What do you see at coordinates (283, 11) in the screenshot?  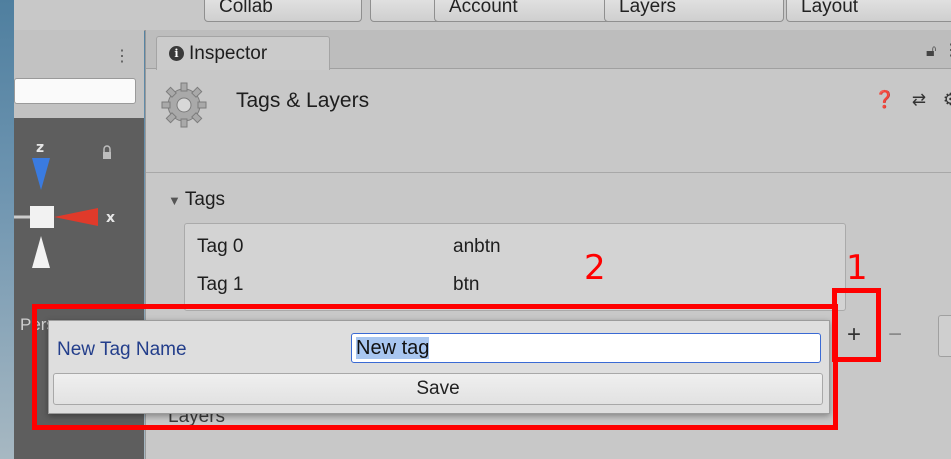 I see `collab-button: Collab` at bounding box center [283, 11].